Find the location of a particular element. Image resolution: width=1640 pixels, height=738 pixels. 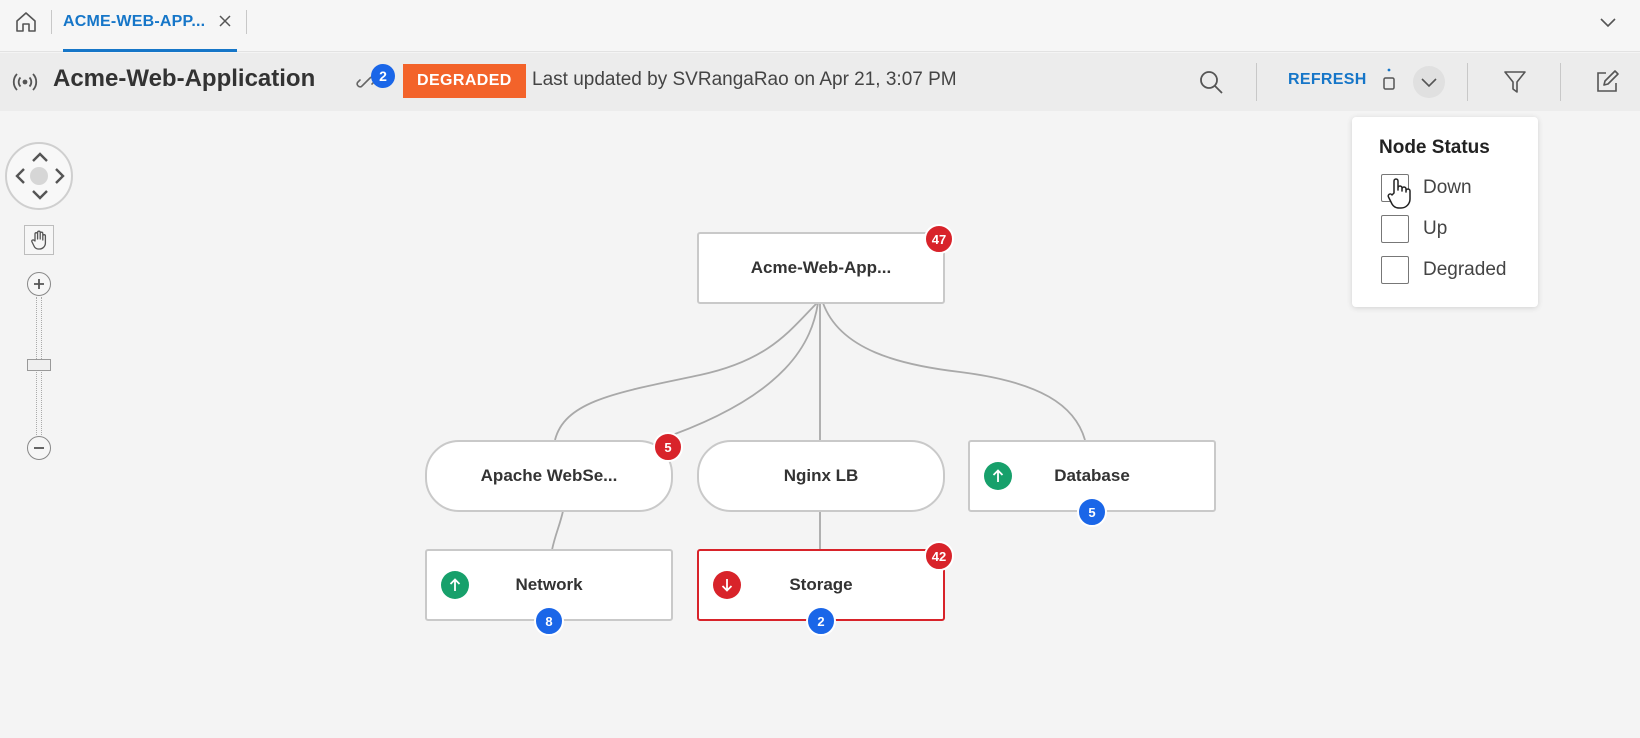

node-nginx-lb: Nginx LB is located at coordinates (821, 476).